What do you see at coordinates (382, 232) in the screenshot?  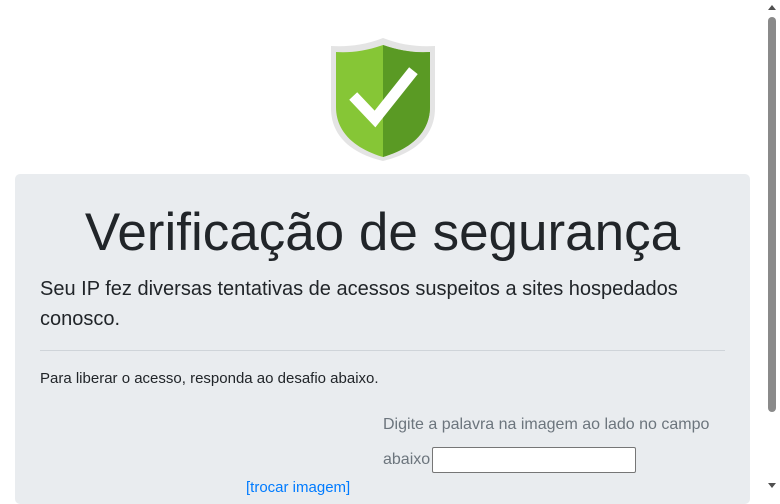 I see `page-title: Verificação de segurança` at bounding box center [382, 232].